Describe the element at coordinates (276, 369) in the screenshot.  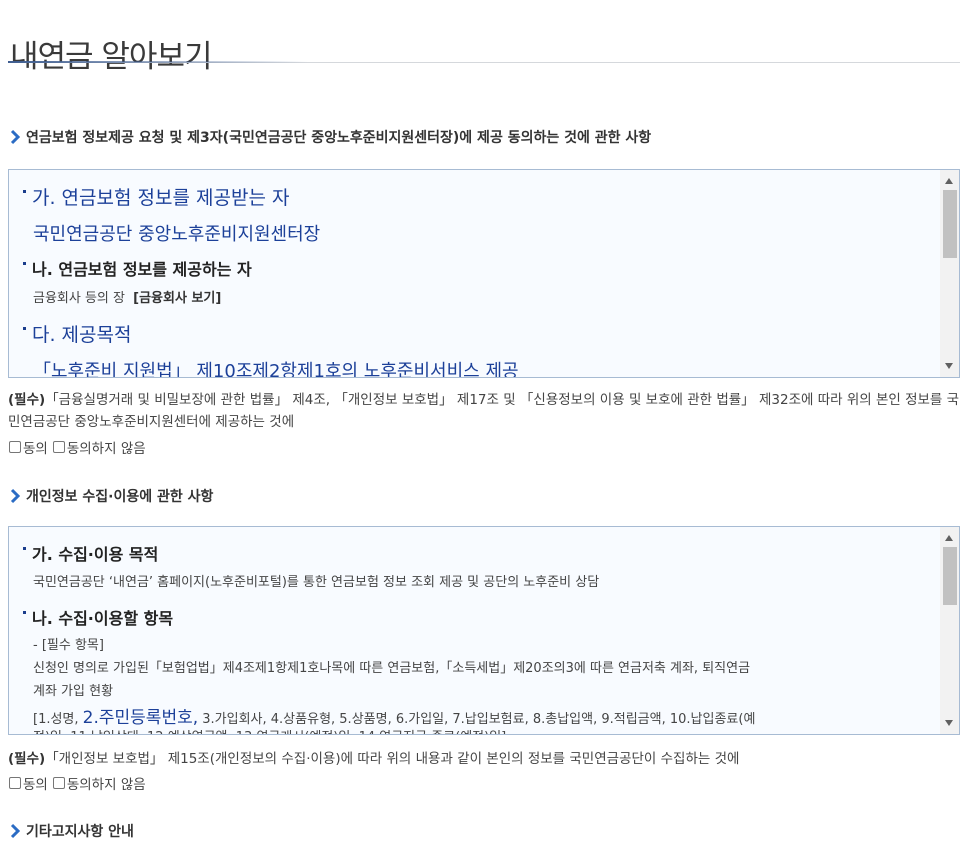
I see `term-c-text: 「노후준비 지원법」 제10조제2항제1호의 노후준비서비스 제공` at that location.